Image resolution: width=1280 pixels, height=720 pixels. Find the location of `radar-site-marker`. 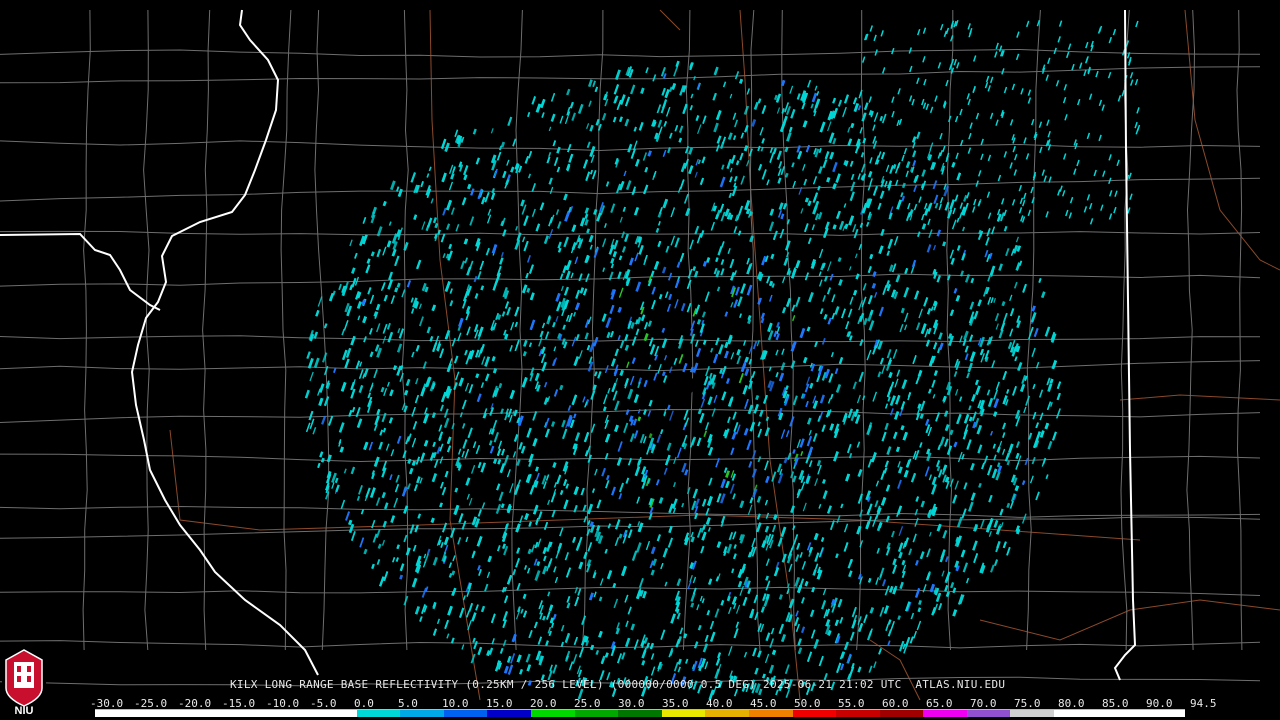

radar-site-marker is located at coordinates (685, 385).